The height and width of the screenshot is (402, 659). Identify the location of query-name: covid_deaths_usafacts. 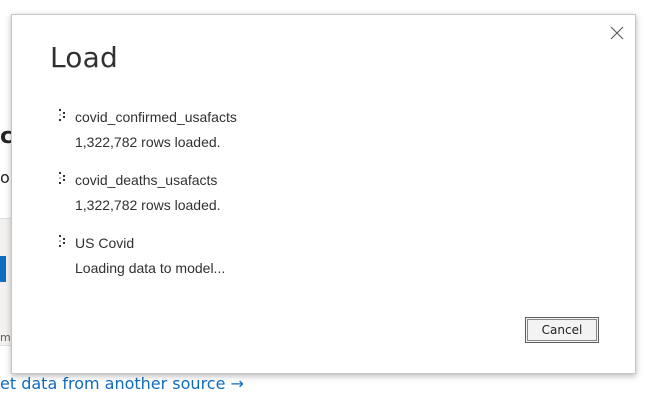
(146, 180).